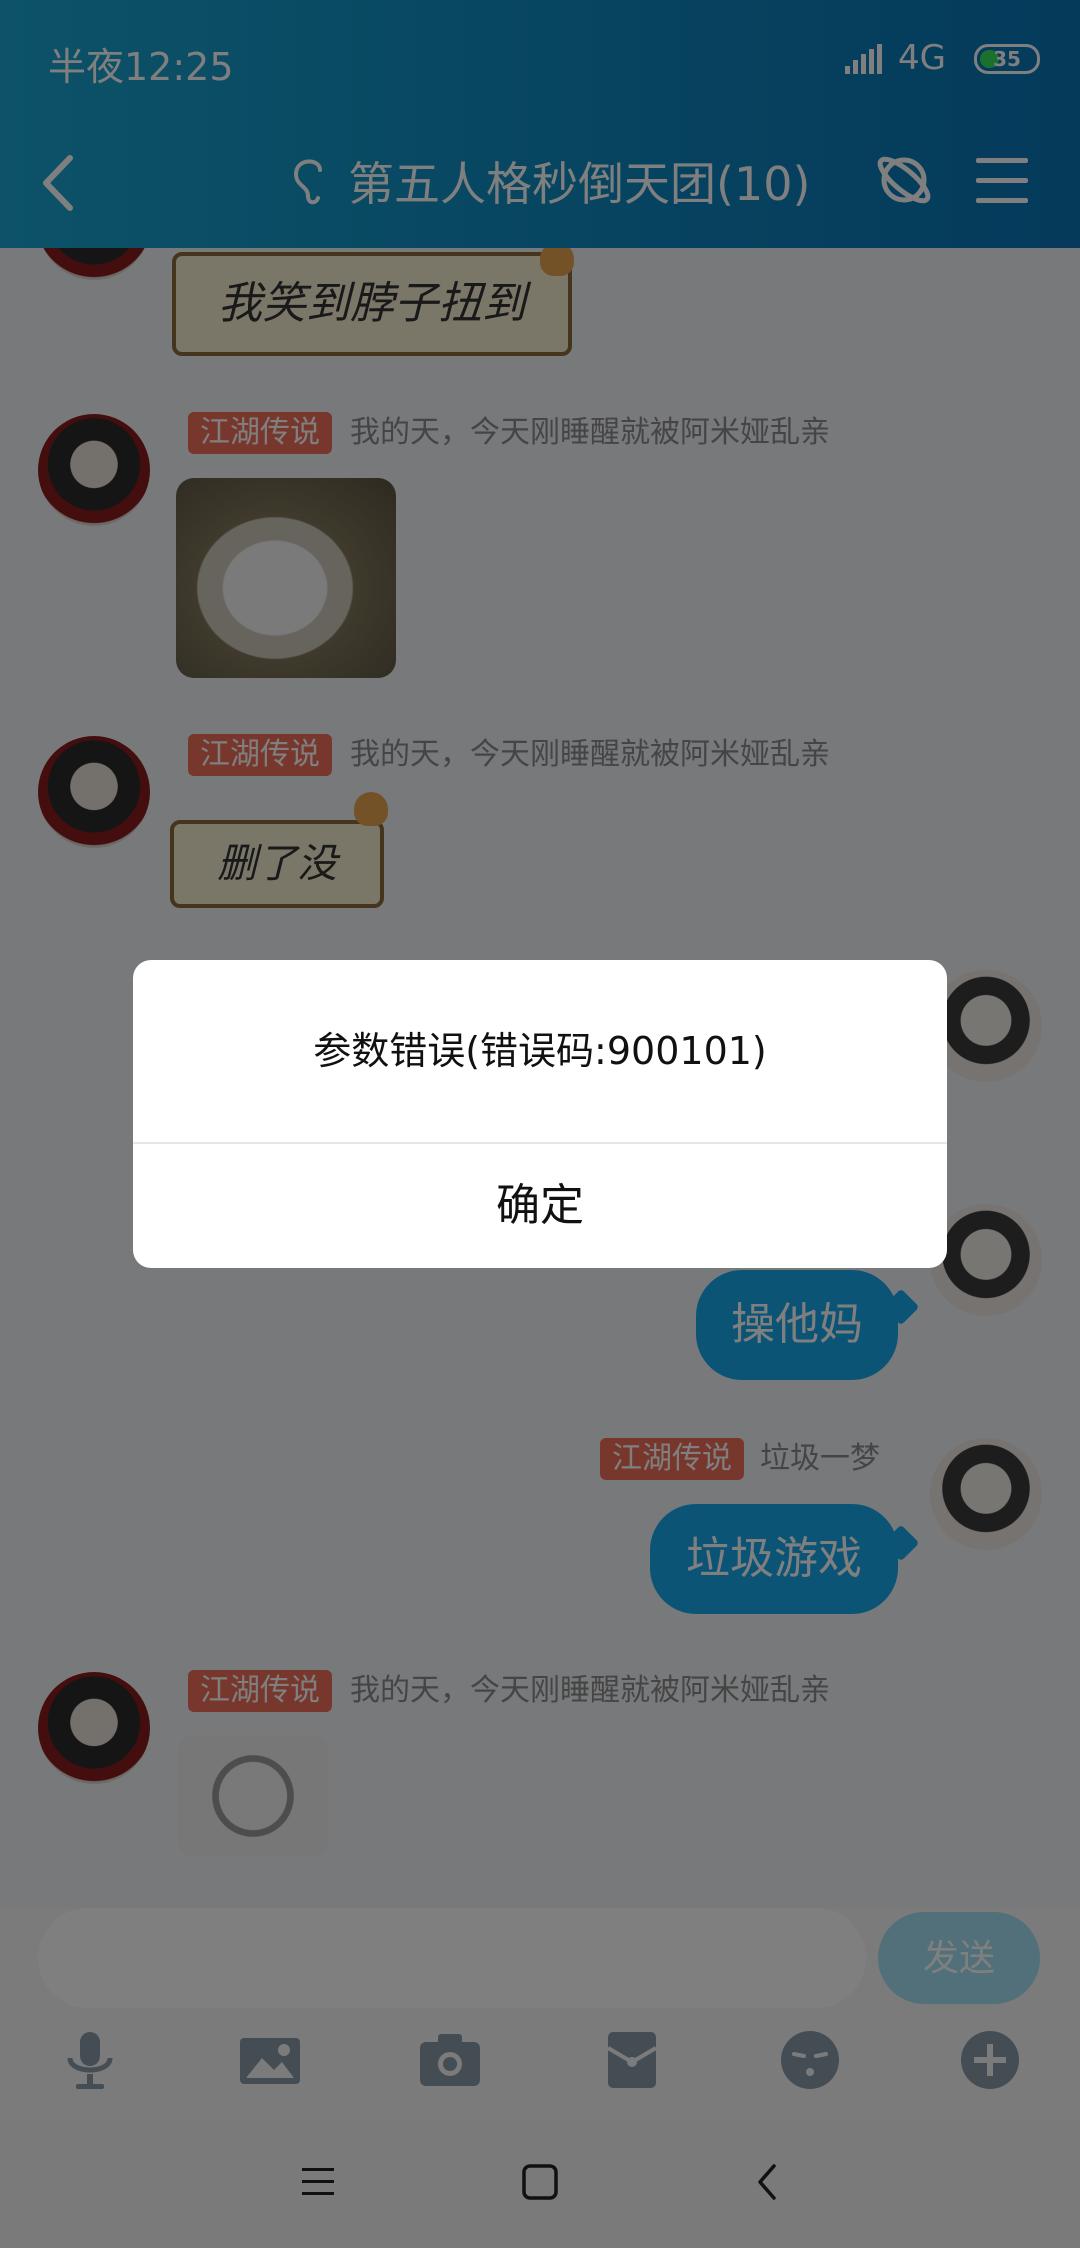 Image resolution: width=1080 pixels, height=2248 pixels. I want to click on confirm-button: 确定, so click(540, 1206).